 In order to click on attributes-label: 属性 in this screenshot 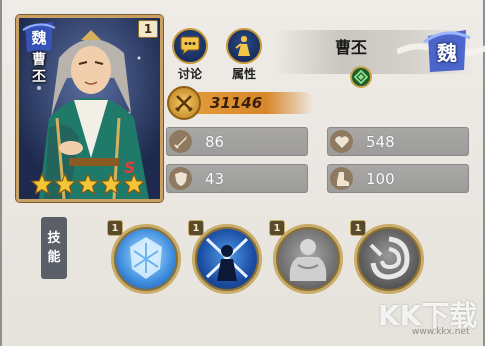, I will do `click(243, 74)`.